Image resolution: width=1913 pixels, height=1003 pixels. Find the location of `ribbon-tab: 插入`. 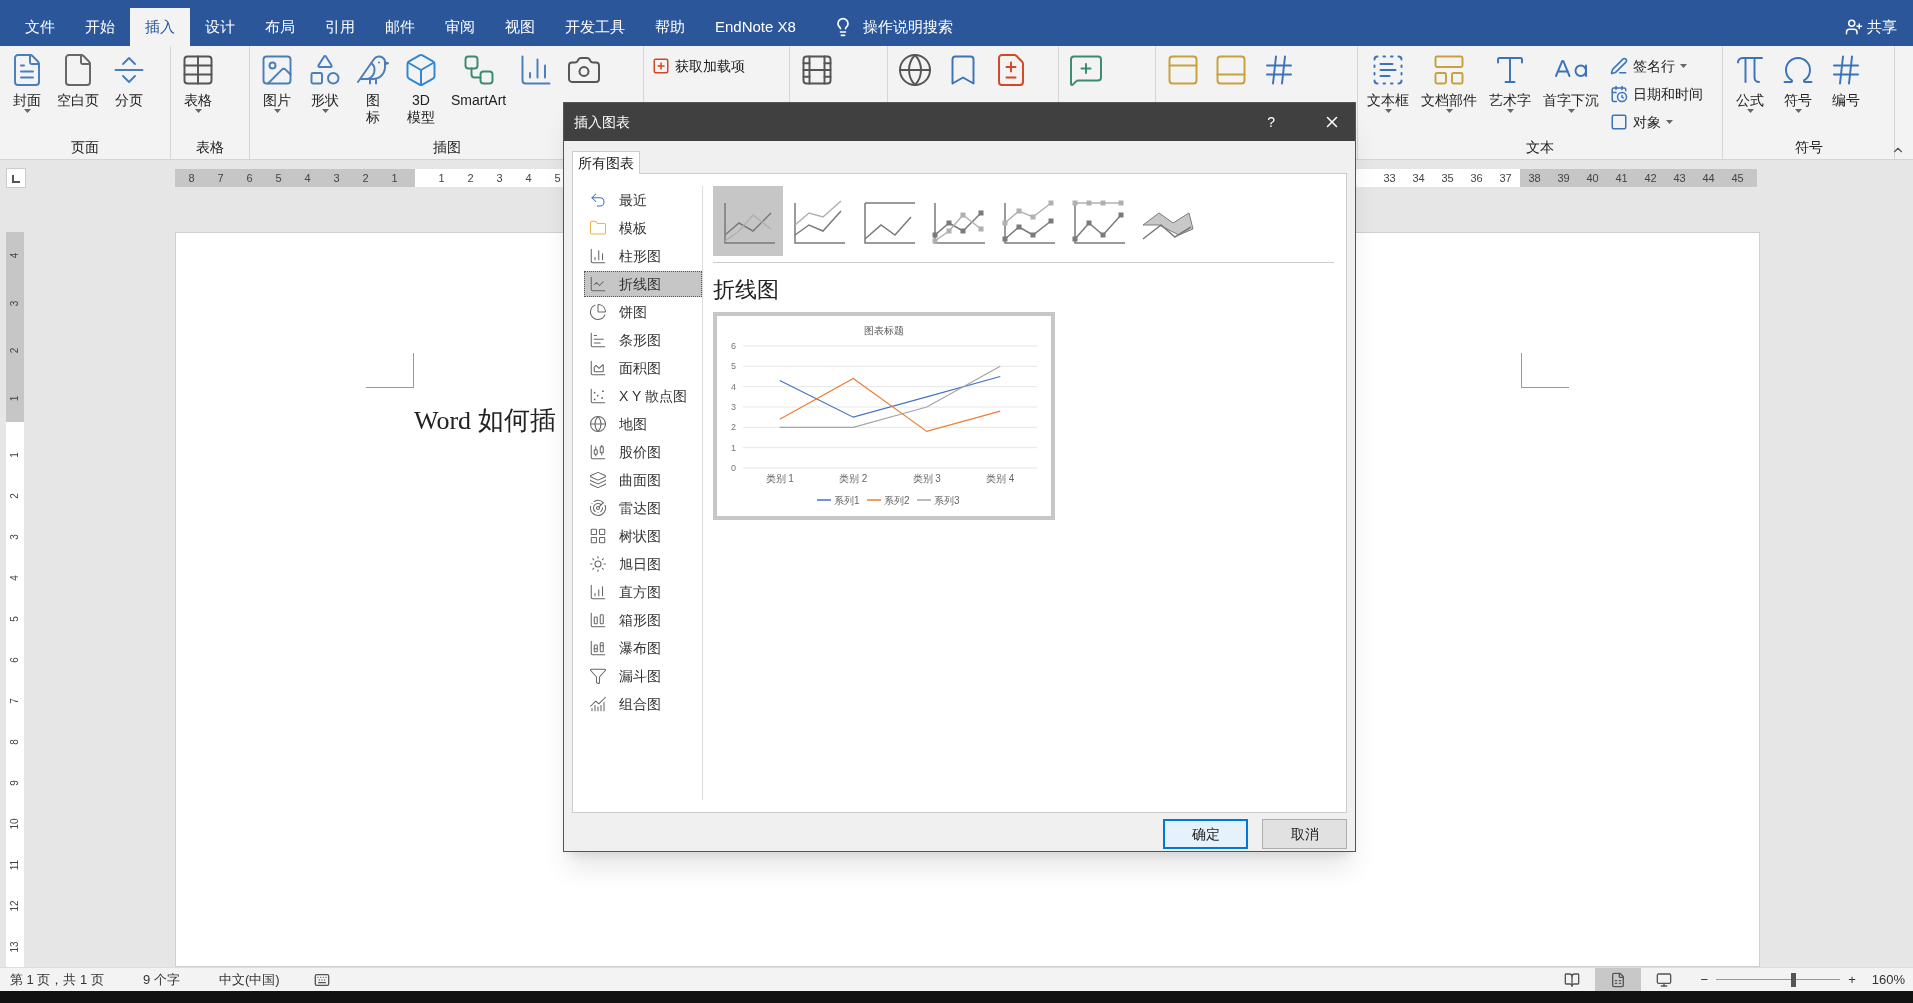

ribbon-tab: 插入 is located at coordinates (160, 27).